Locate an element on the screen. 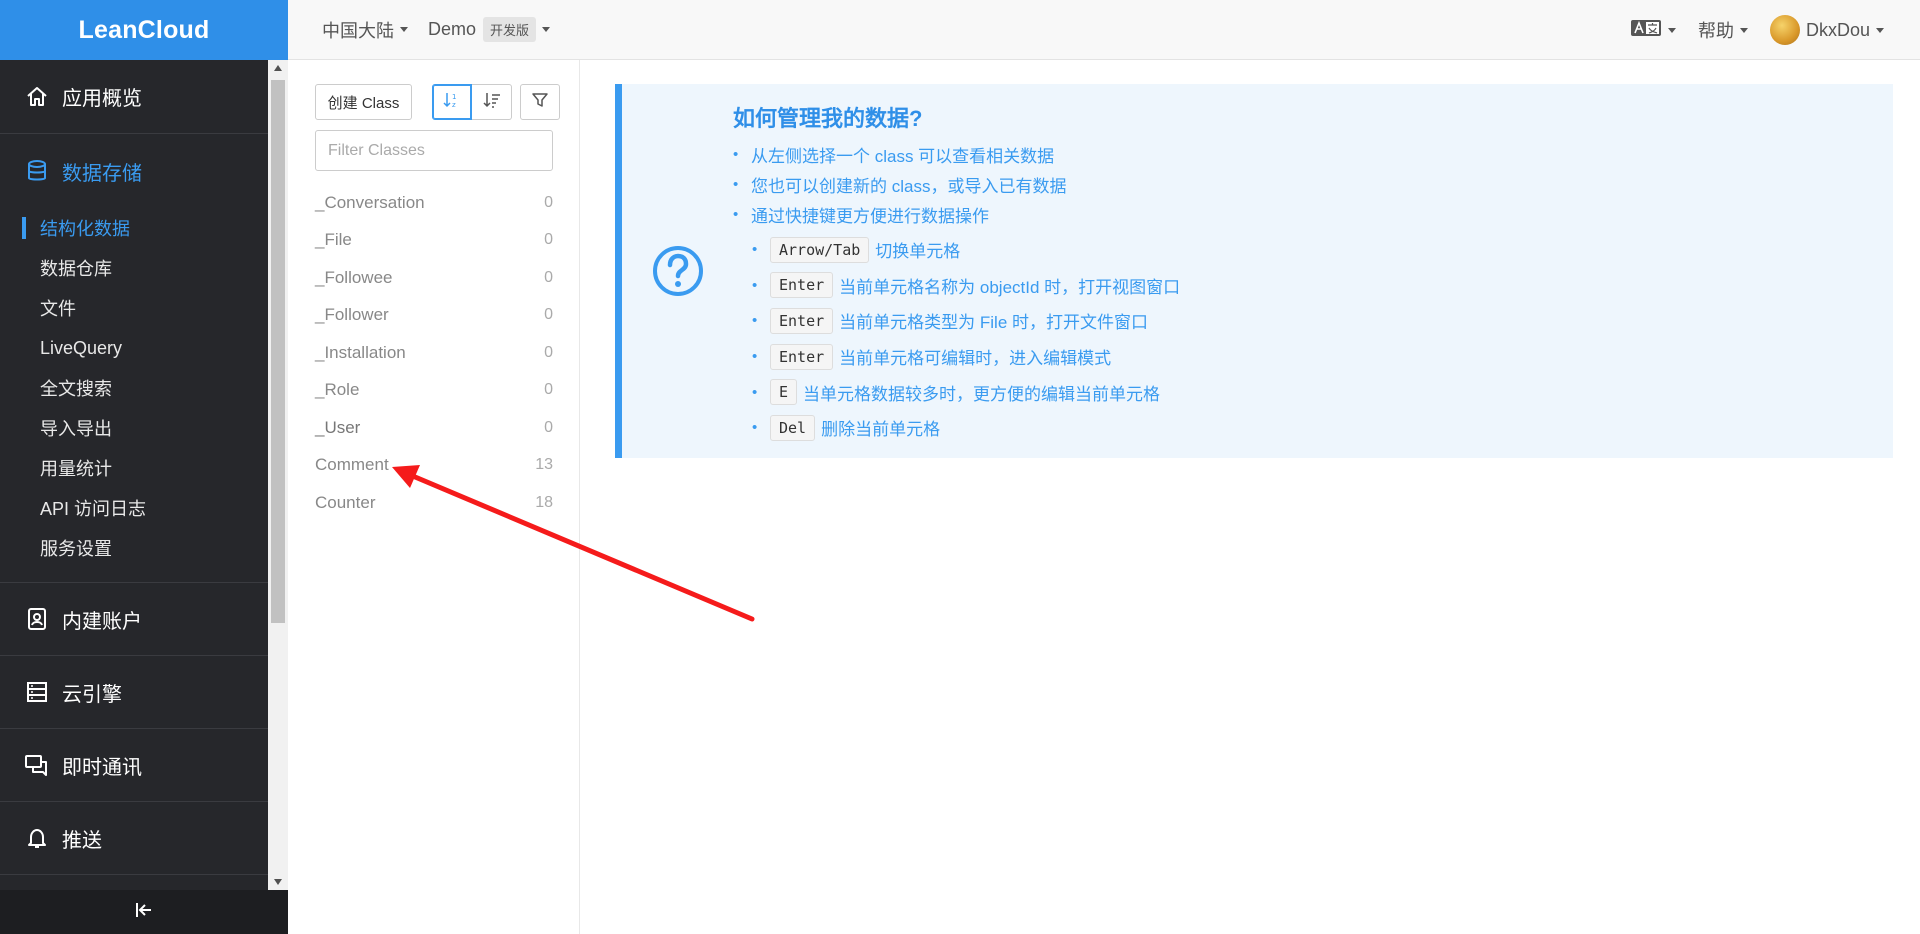 The image size is (1920, 934). shortcut-key: Arrow/Tab is located at coordinates (820, 249).